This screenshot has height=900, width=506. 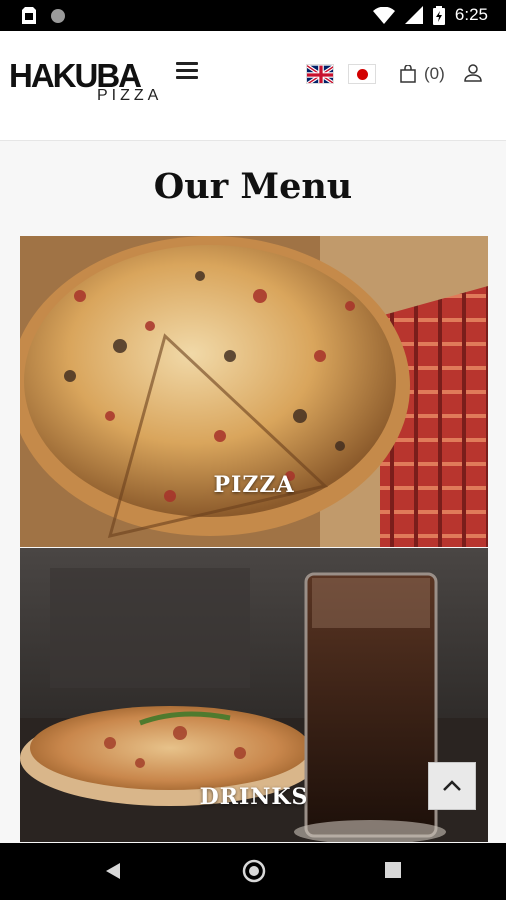 What do you see at coordinates (84, 82) in the screenshot?
I see `logo: HAKUBA PIZZA` at bounding box center [84, 82].